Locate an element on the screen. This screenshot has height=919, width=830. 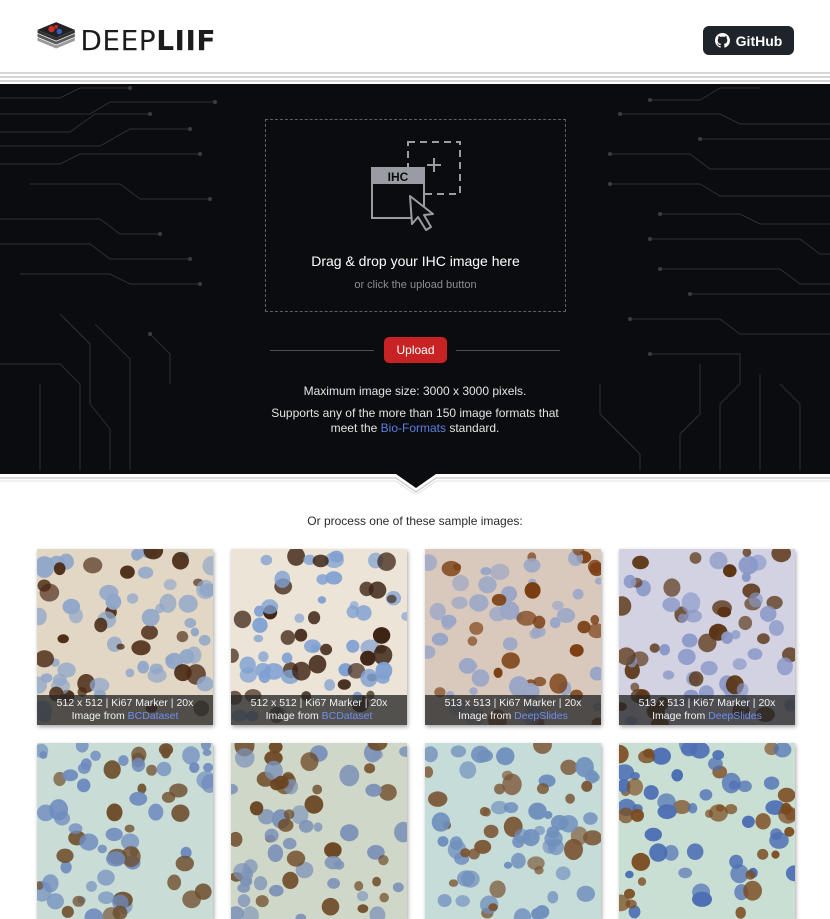
ihc-icon-label: IHC is located at coordinates (398, 177).